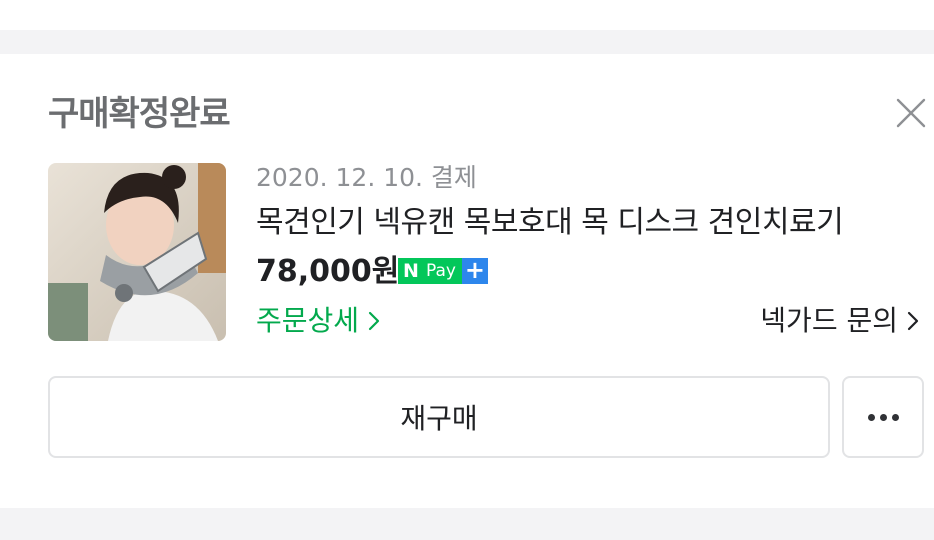 This screenshot has width=934, height=540. Describe the element at coordinates (467, 42) in the screenshot. I see `section-divider-top` at that location.